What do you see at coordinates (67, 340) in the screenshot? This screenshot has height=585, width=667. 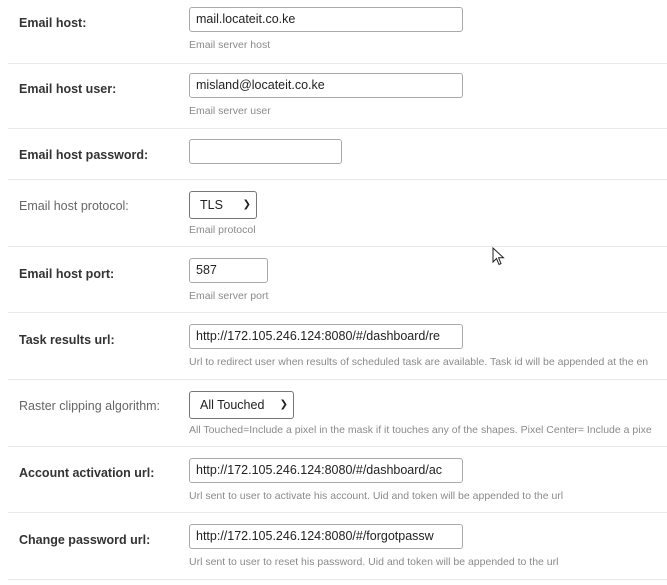 I see `task-results-url-label: Task results url:` at bounding box center [67, 340].